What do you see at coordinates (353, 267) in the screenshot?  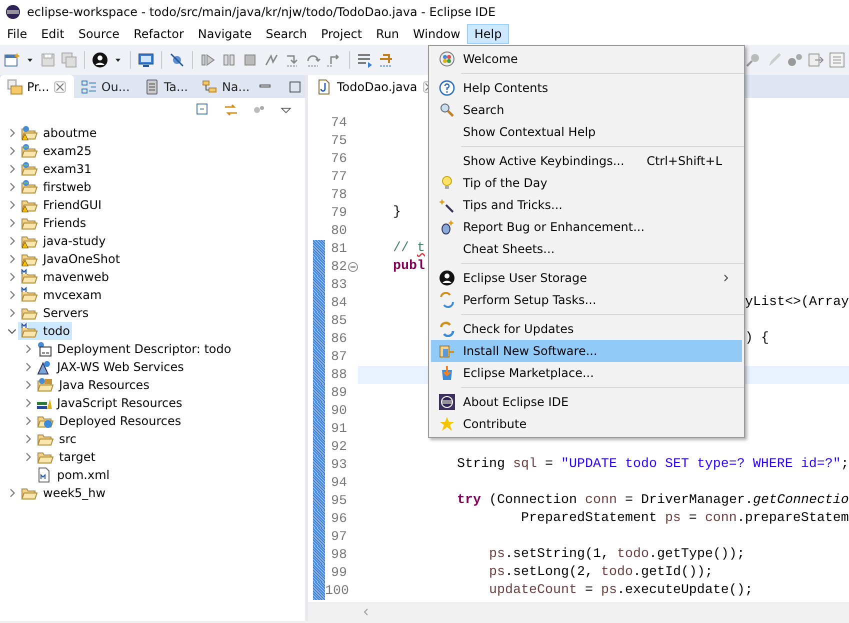 I see `fold-icon` at bounding box center [353, 267].